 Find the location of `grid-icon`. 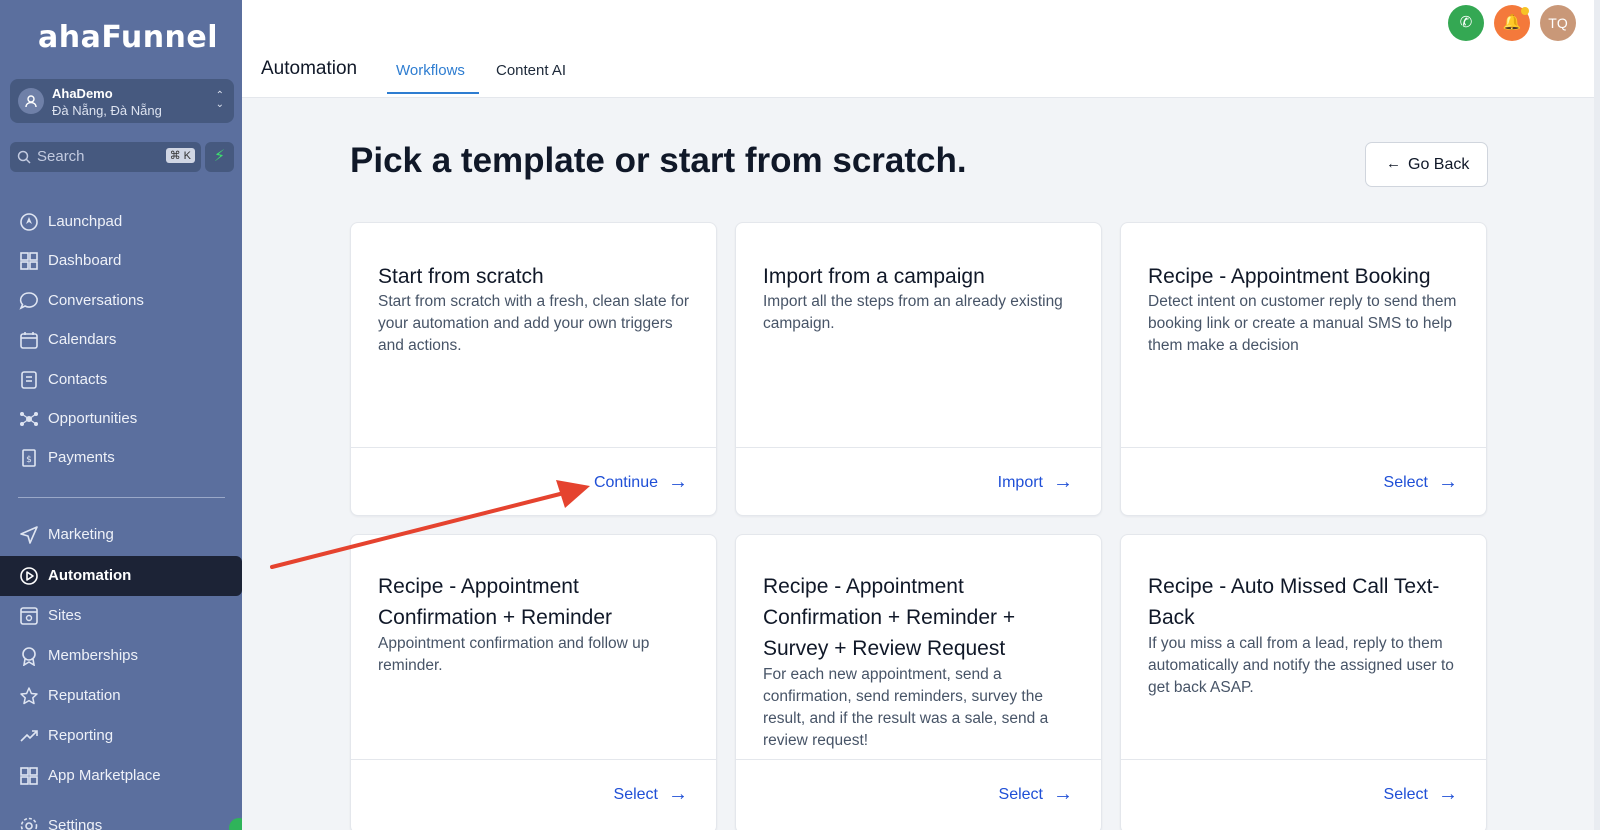

grid-icon is located at coordinates (29, 776).